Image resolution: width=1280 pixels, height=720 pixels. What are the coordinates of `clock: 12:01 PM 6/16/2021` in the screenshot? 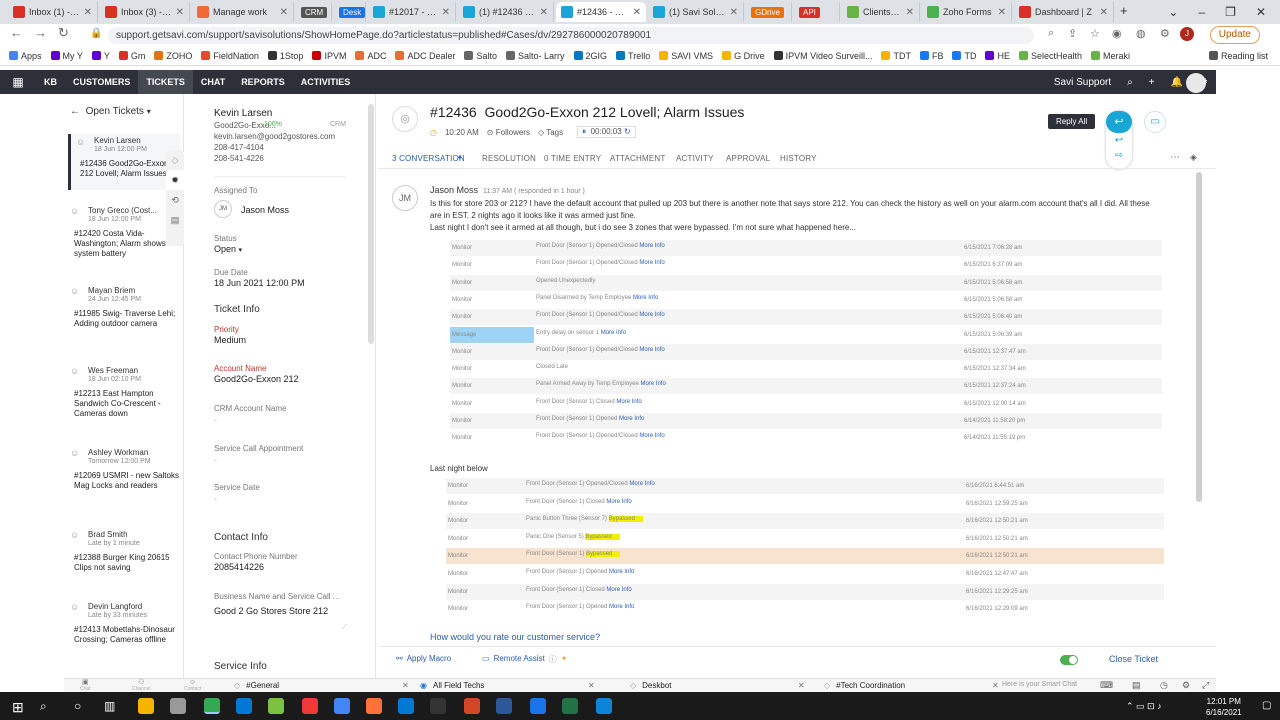 It's located at (1224, 707).